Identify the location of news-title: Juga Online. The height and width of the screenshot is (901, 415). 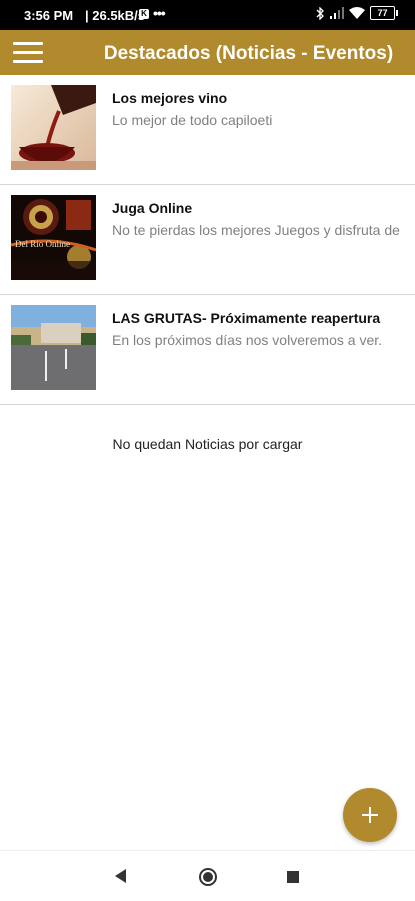
(152, 208).